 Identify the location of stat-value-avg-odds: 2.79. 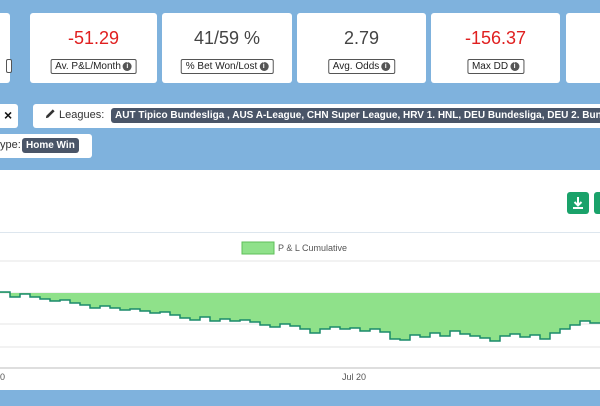
(361, 38).